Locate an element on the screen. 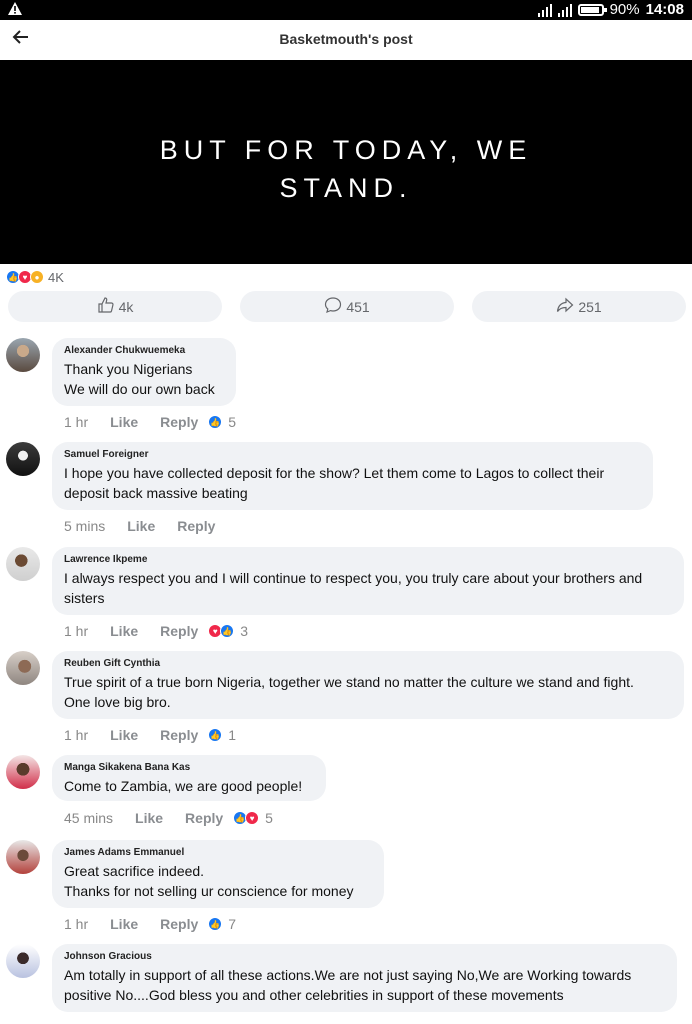 Image resolution: width=692 pixels, height=1024 pixels. comment-author: James Adams Emmanuel is located at coordinates (218, 852).